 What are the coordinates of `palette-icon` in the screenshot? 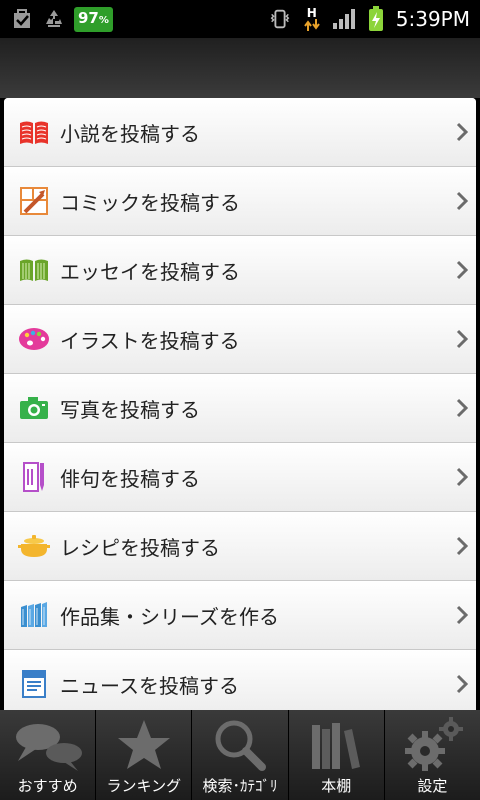 It's located at (34, 339).